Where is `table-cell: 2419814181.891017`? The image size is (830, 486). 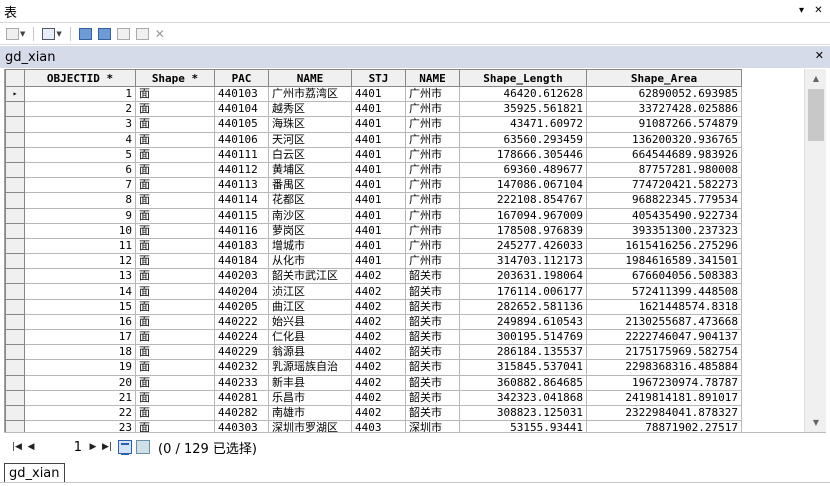
table-cell: 2419814181.891017 is located at coordinates (664, 397).